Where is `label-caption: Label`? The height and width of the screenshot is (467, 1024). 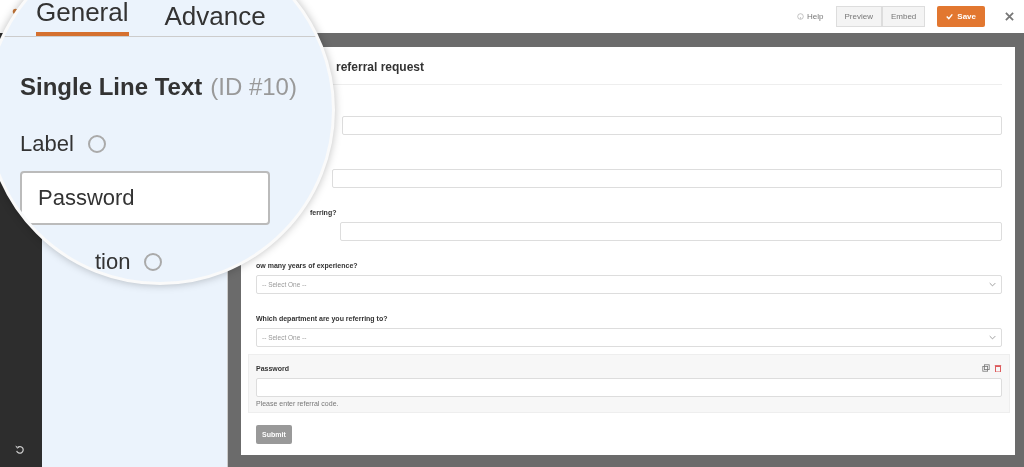 label-caption: Label is located at coordinates (47, 144).